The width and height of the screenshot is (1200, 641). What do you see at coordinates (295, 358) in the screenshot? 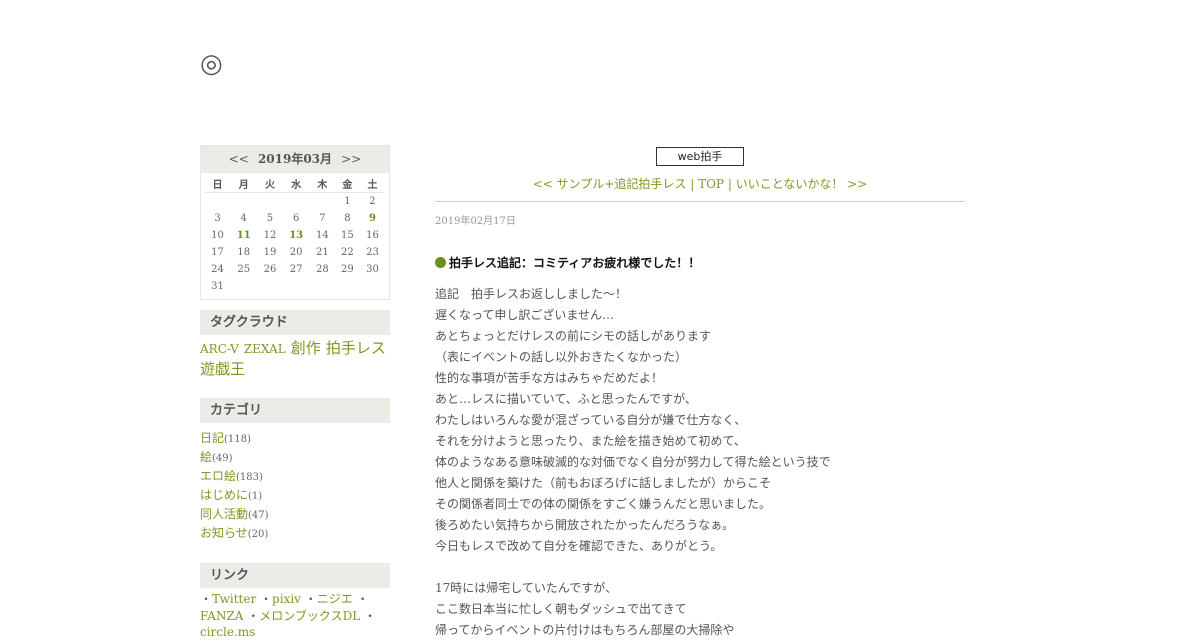
I see `tagcloud: ARC-V ZEXAL 創作 拍手レス 遊戯王` at bounding box center [295, 358].